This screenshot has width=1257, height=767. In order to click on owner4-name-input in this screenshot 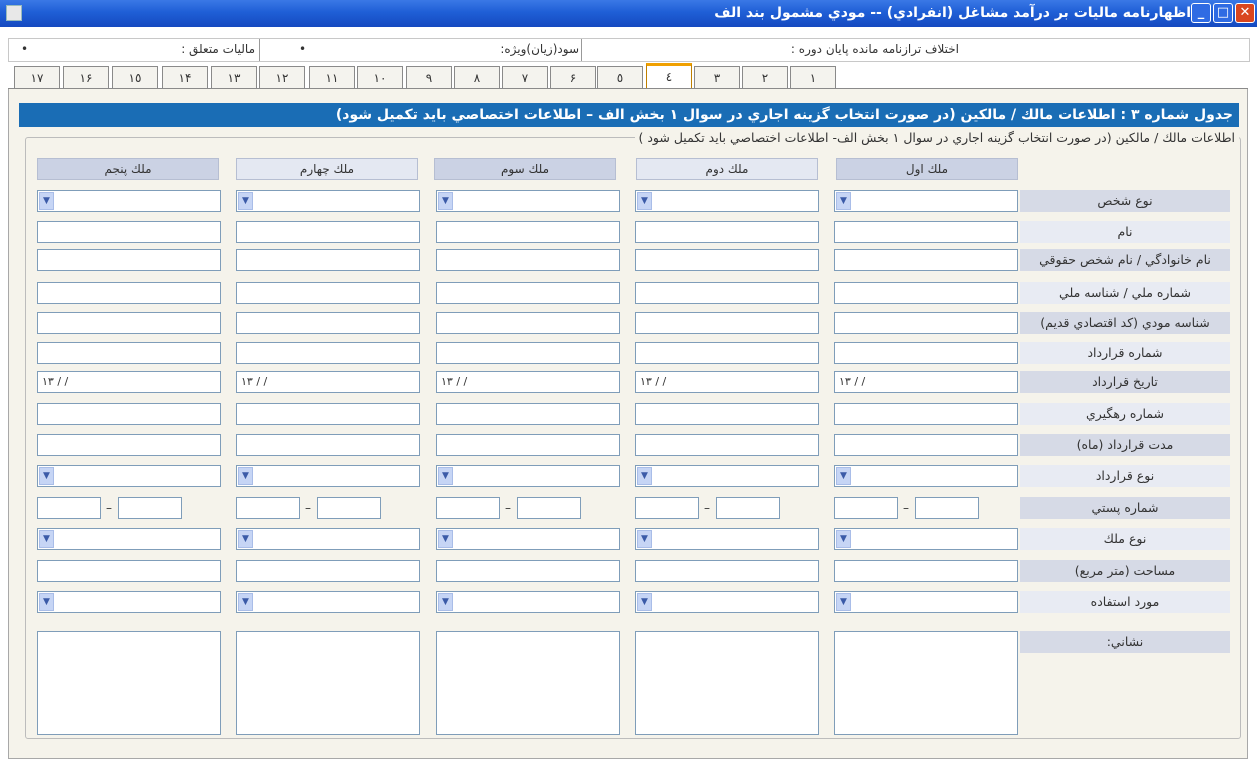, I will do `click(328, 232)`.